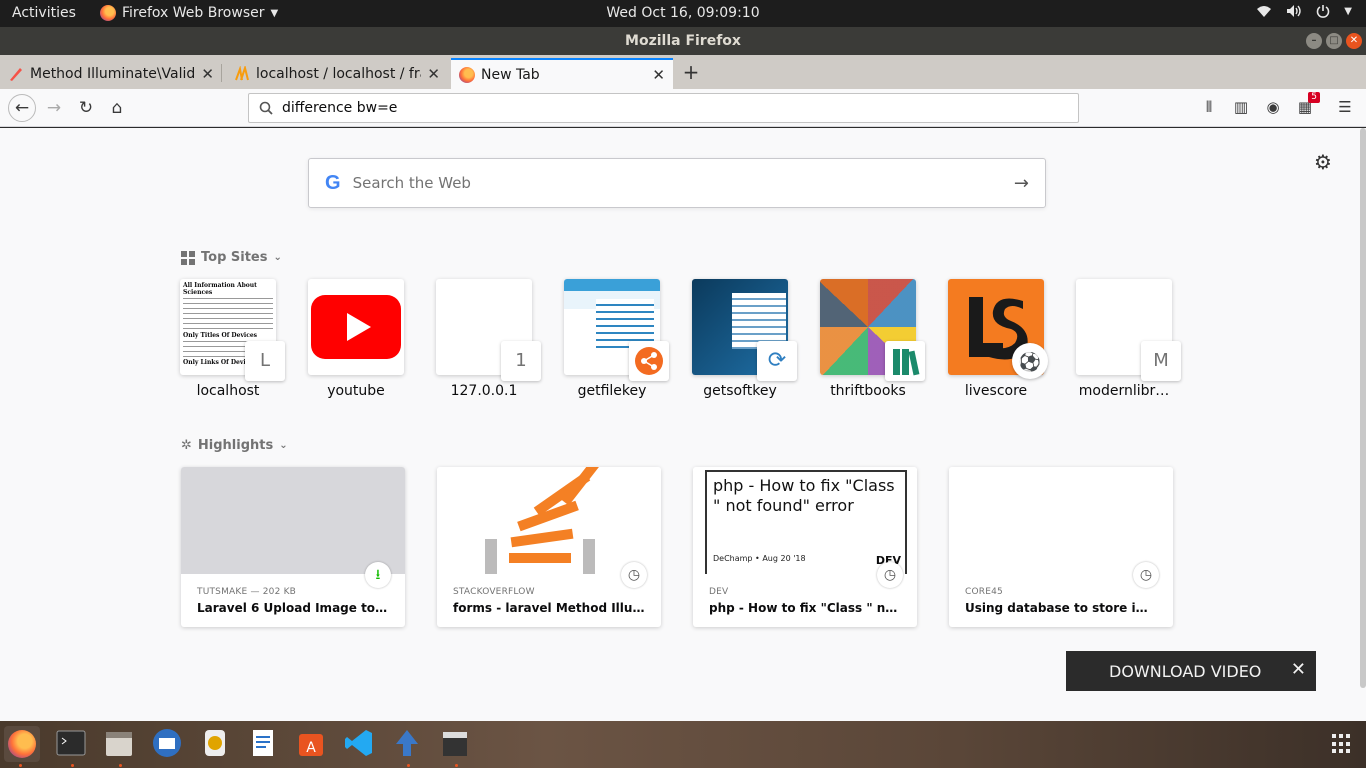 Image resolution: width=1366 pixels, height=768 pixels. What do you see at coordinates (1308, 104) in the screenshot?
I see `extension-icon: ▦ 5` at bounding box center [1308, 104].